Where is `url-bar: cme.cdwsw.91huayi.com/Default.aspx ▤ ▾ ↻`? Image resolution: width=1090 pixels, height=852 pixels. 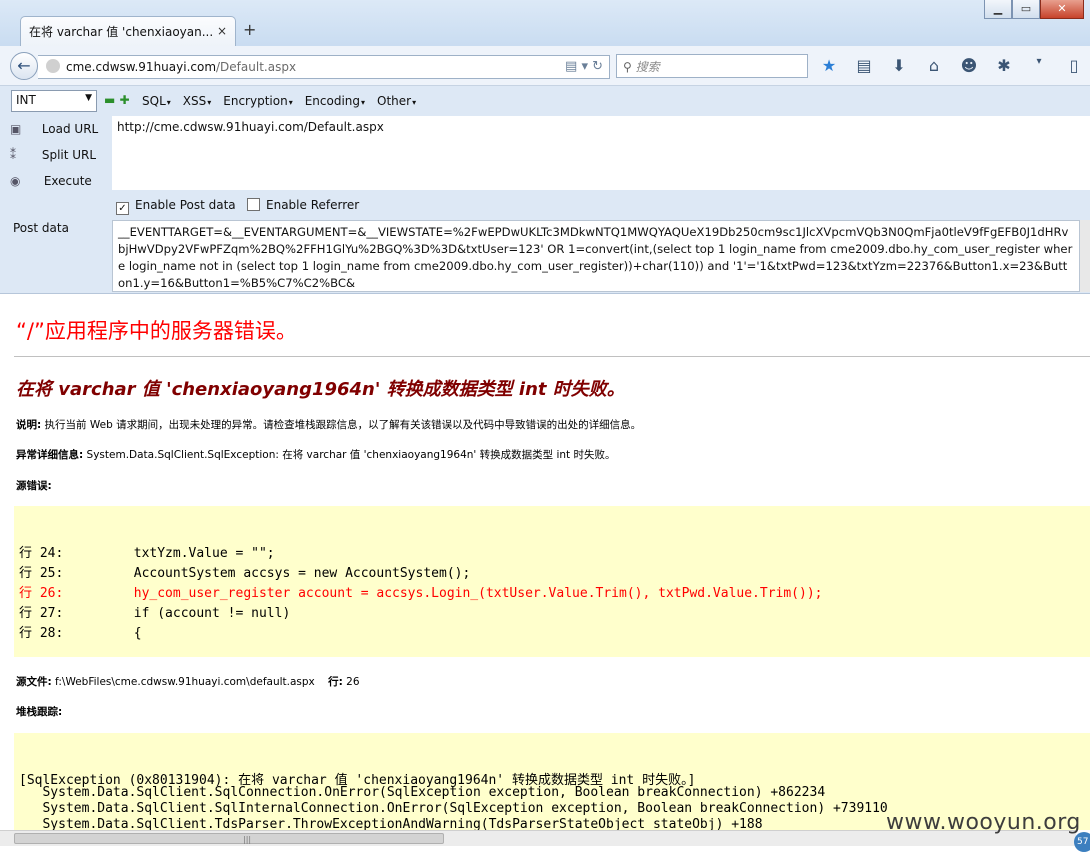
url-bar: cme.cdwsw.91huayi.com/Default.aspx ▤ ▾ ↻ is located at coordinates (324, 67).